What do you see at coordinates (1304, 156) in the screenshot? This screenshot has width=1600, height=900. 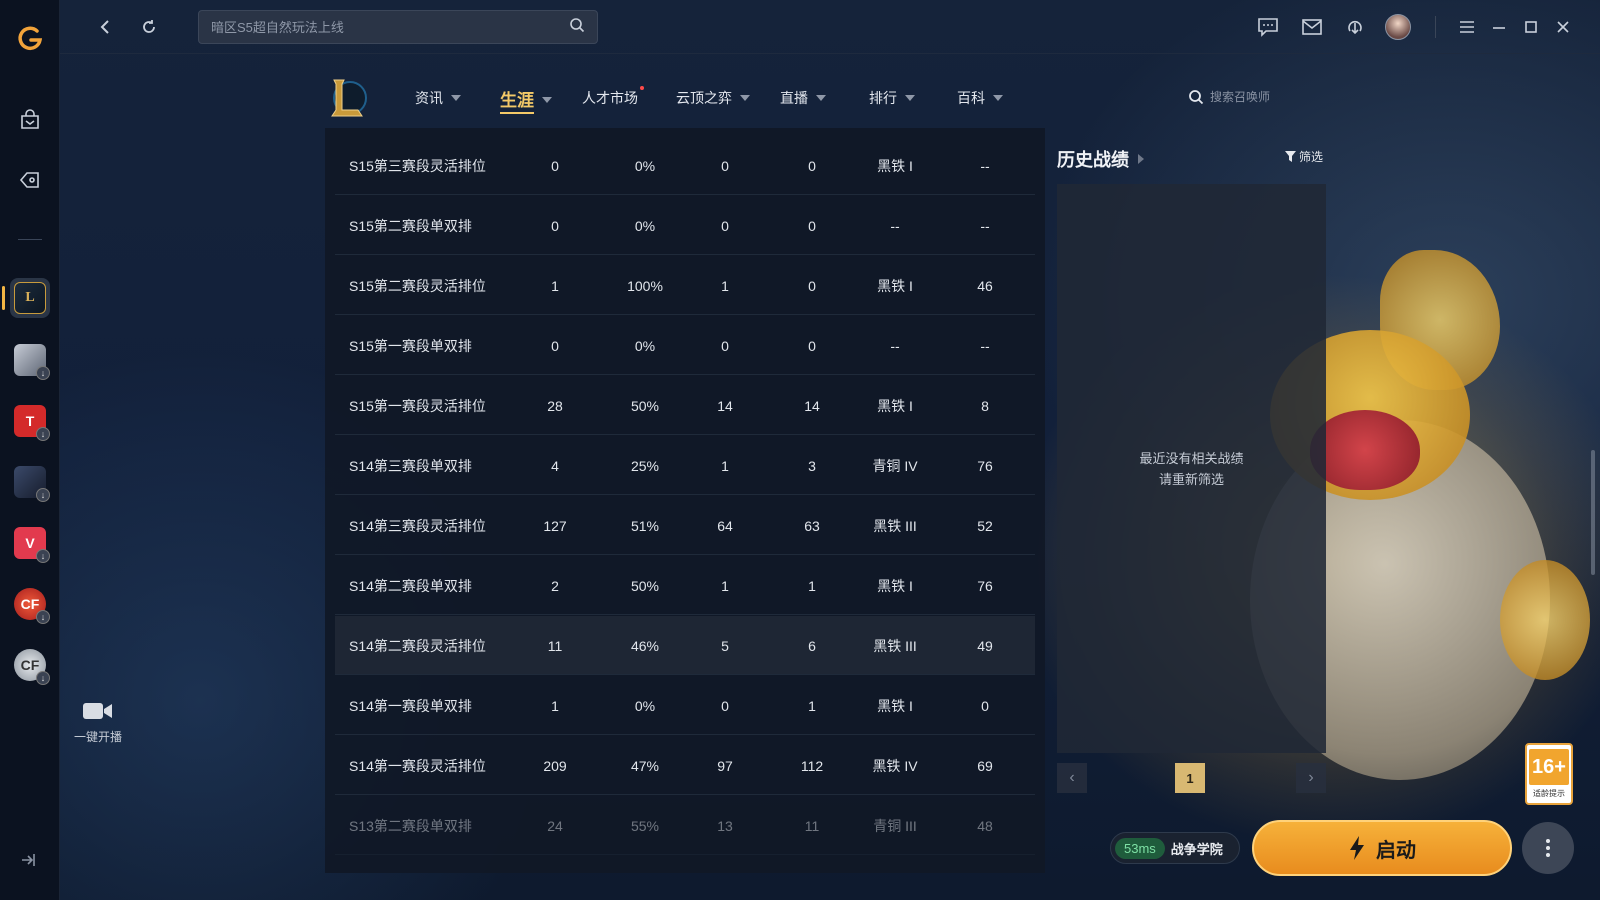 I see `filter-button: 筛选` at bounding box center [1304, 156].